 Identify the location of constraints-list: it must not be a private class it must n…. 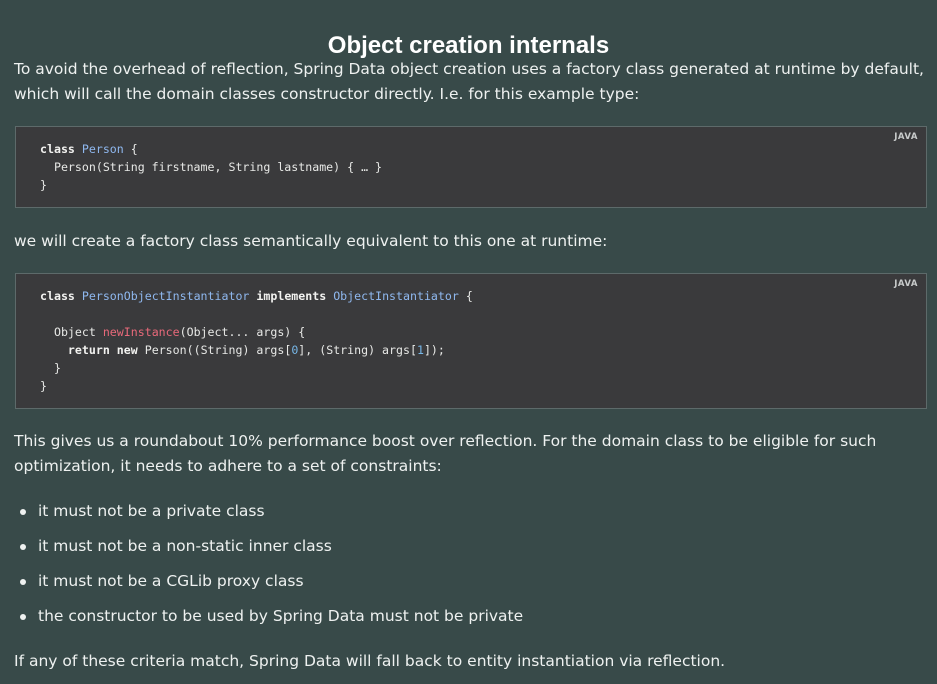
(268, 569).